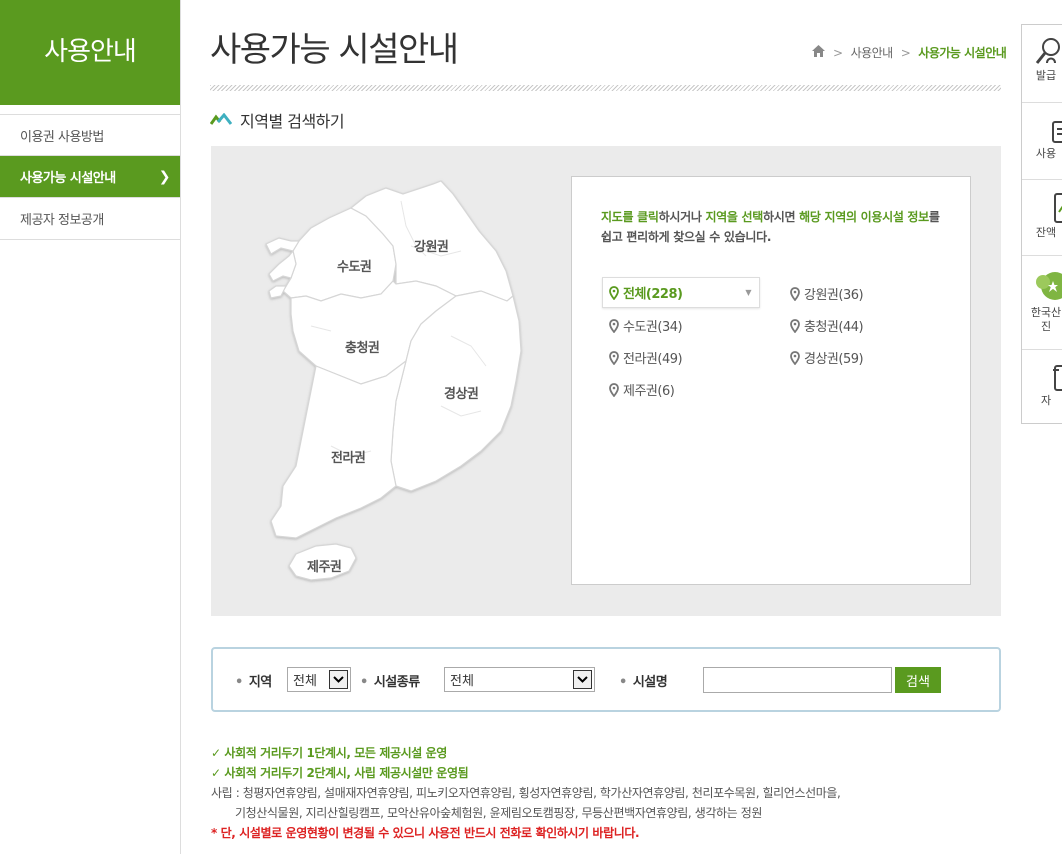 The image size is (1062, 854). I want to click on quick-item-use: 사용, so click(1042, 141).